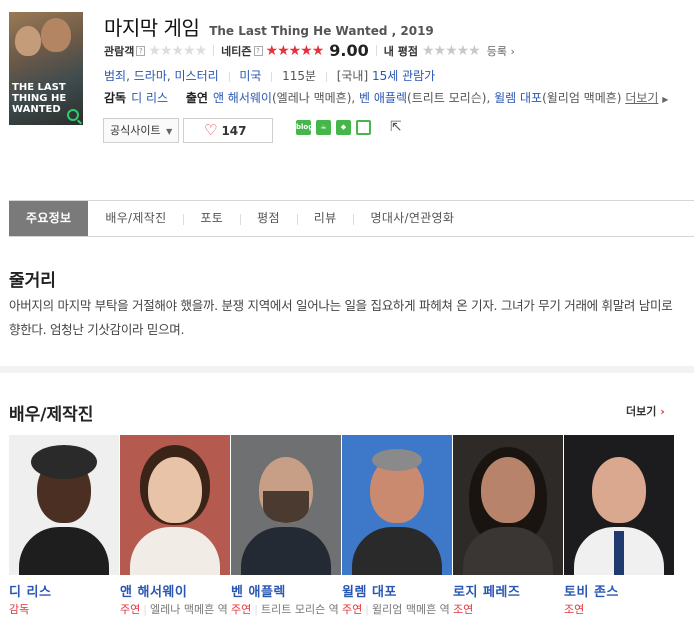 The width and height of the screenshot is (694, 642). I want to click on movie-title-english-year: The Last Thing He Wanted , 2019, so click(321, 31).